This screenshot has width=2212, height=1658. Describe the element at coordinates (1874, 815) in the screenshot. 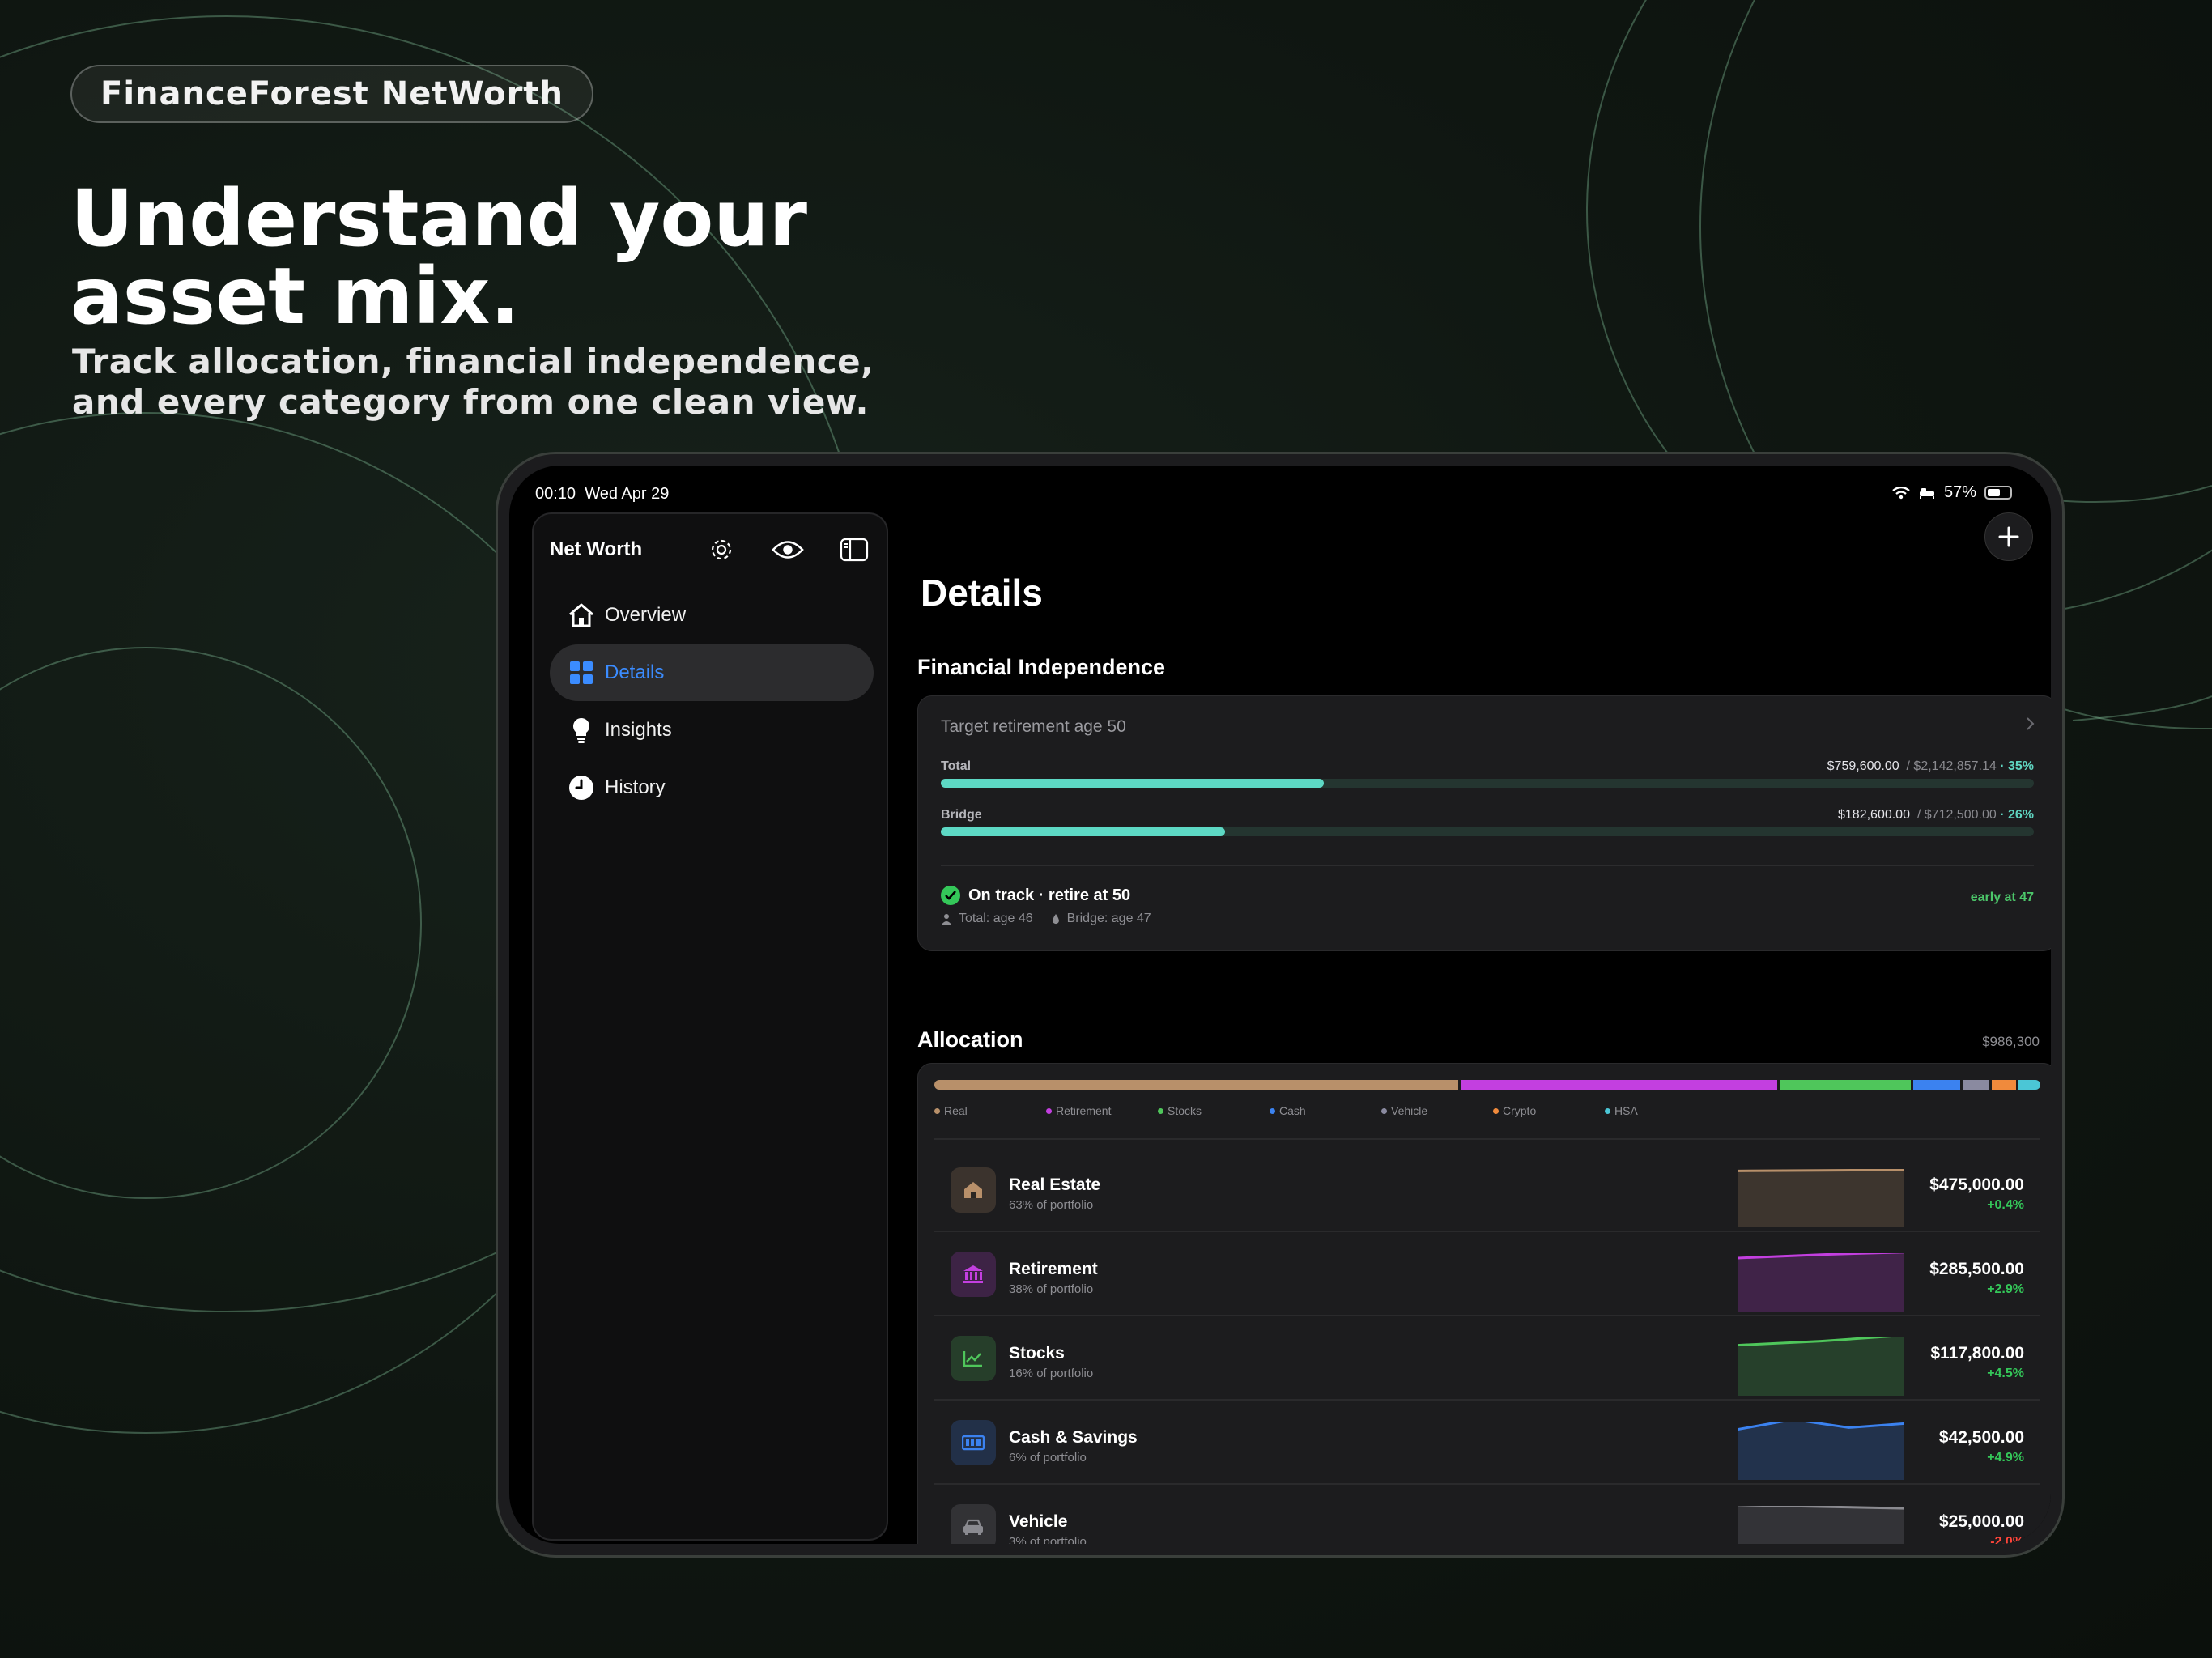

I see `fi-bridge-value: $182,600.00` at that location.